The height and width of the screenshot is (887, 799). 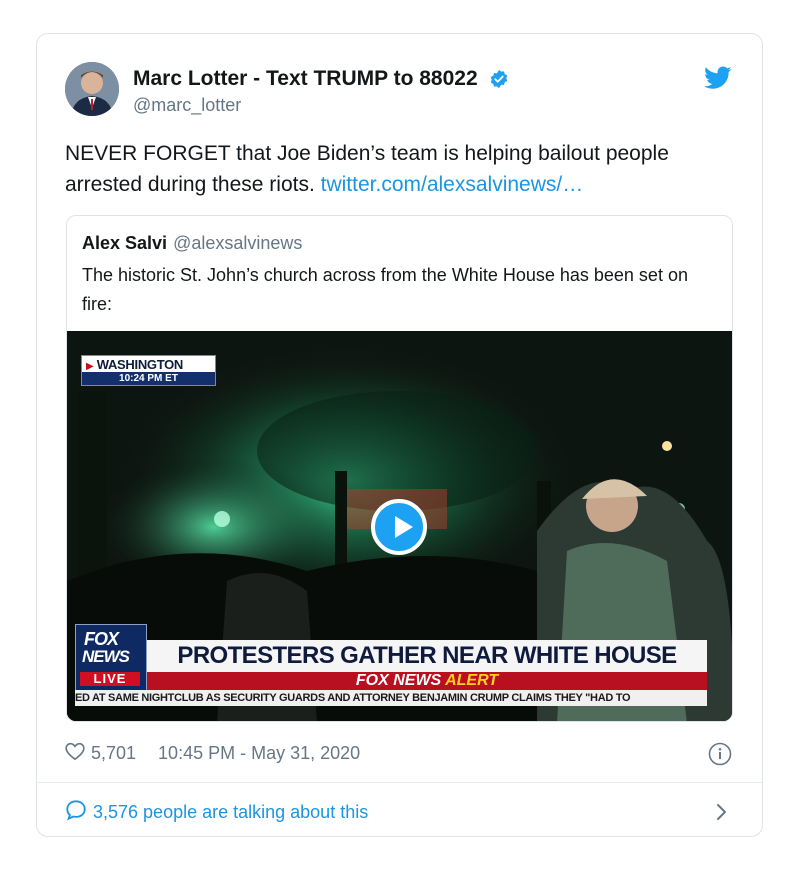 What do you see at coordinates (187, 105) in the screenshot?
I see `author-handle: @marc_lotter` at bounding box center [187, 105].